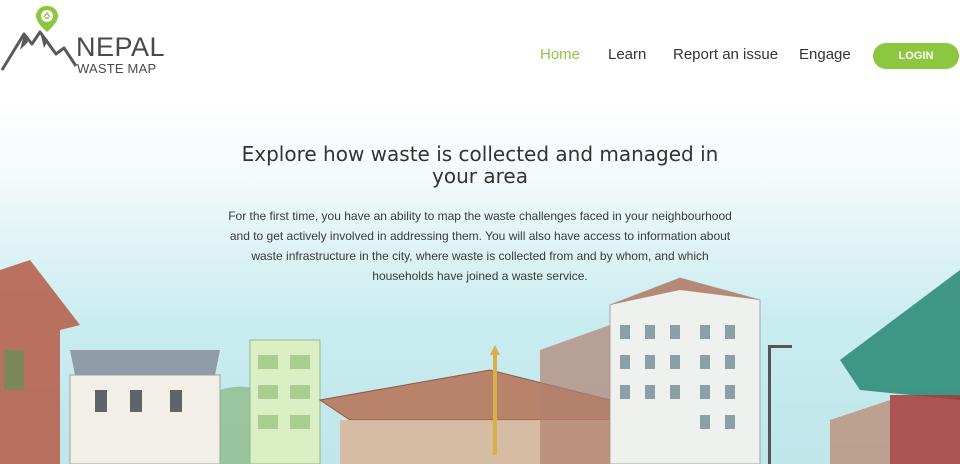 The width and height of the screenshot is (960, 464). Describe the element at coordinates (725, 54) in the screenshot. I see `nav-item-report-issue: Report an issue` at that location.